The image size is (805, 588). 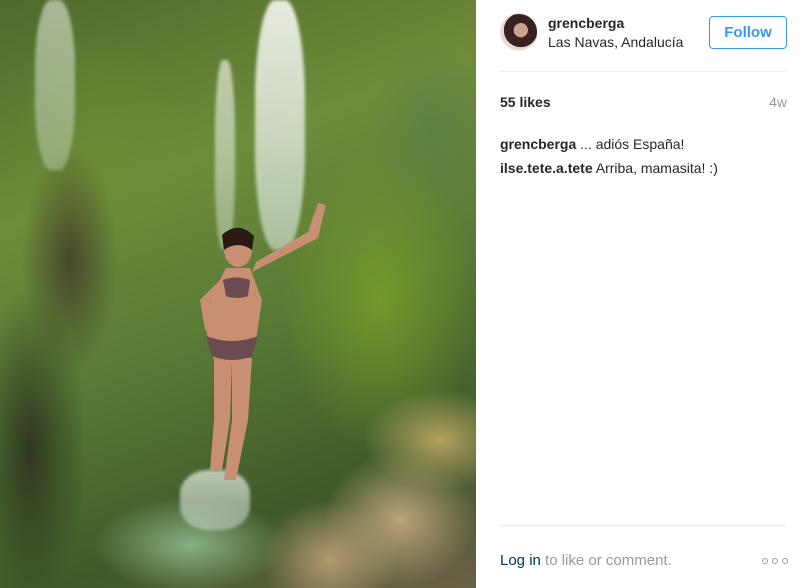 I want to click on post-username: grencberga, so click(x=586, y=23).